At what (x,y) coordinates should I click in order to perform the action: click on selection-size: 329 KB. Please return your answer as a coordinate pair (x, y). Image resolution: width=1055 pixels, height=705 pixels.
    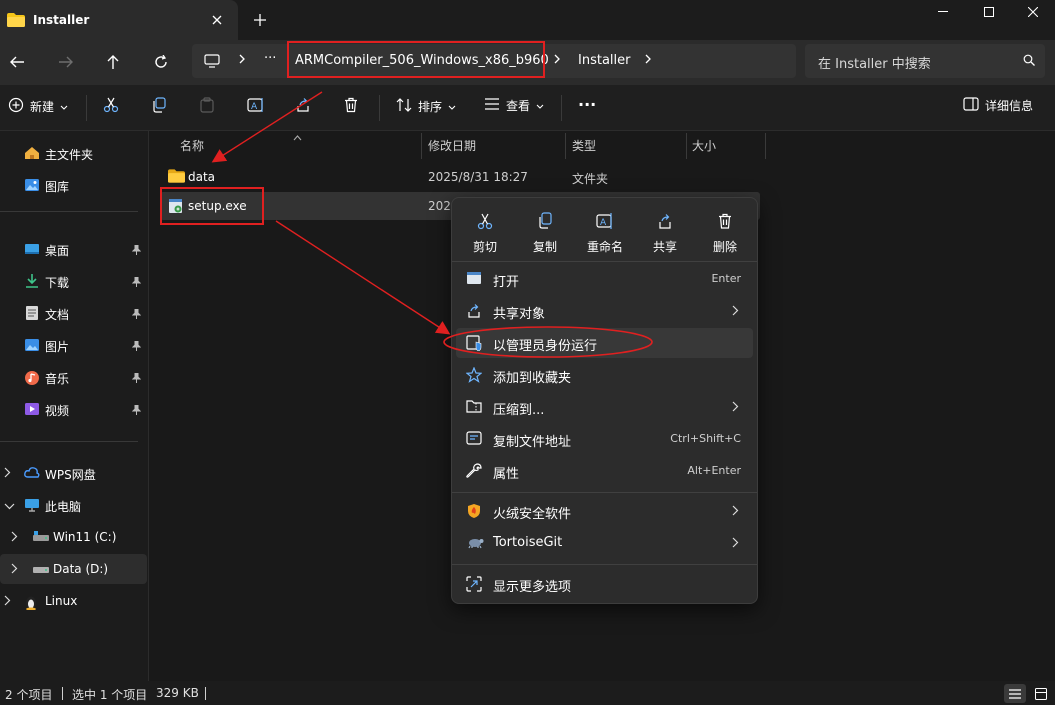
    Looking at the image, I should click on (177, 693).